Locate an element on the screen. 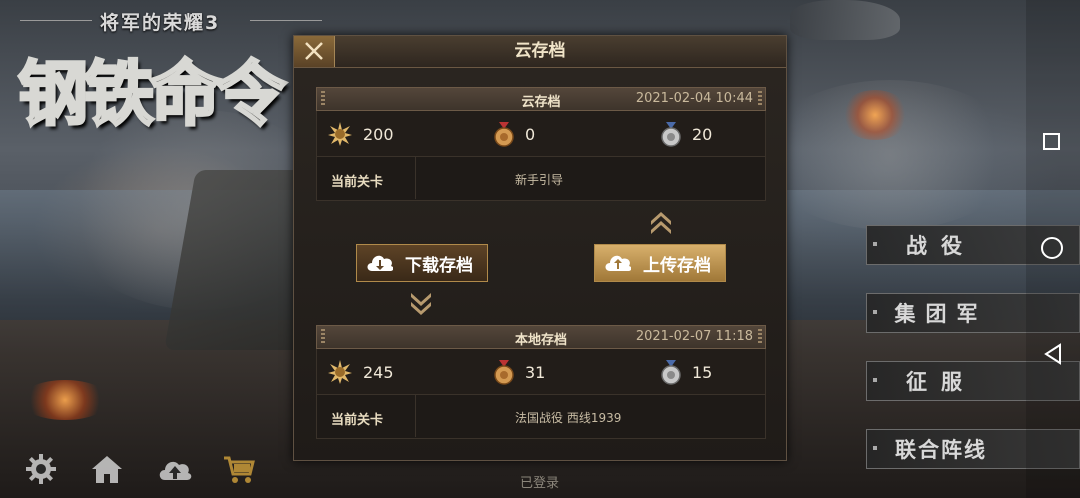 The image size is (1080, 498). gold-medal-stat: 200 is located at coordinates (360, 134).